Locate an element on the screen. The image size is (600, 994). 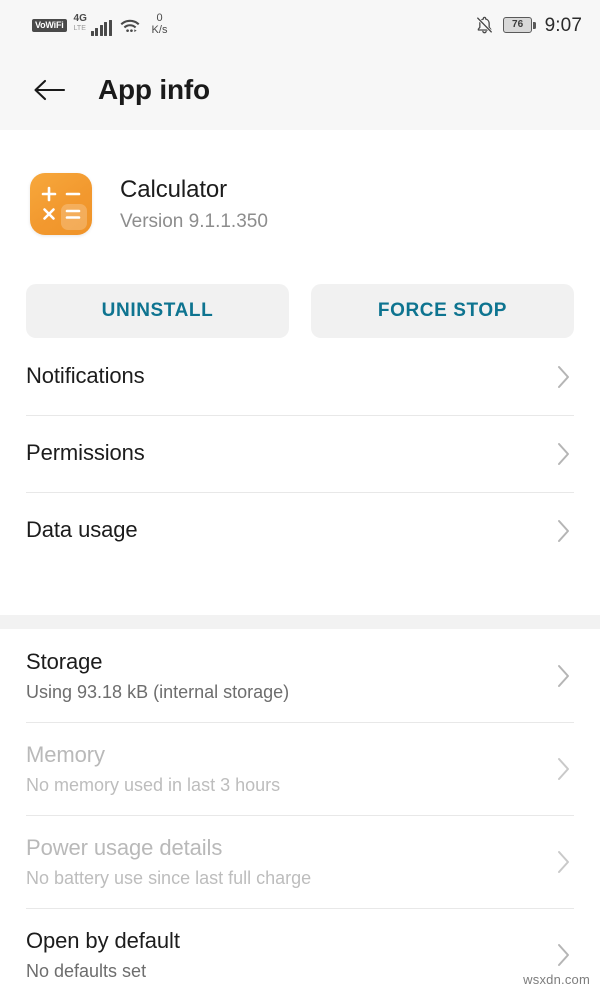
list-item-label: Notifications is located at coordinates (85, 376).